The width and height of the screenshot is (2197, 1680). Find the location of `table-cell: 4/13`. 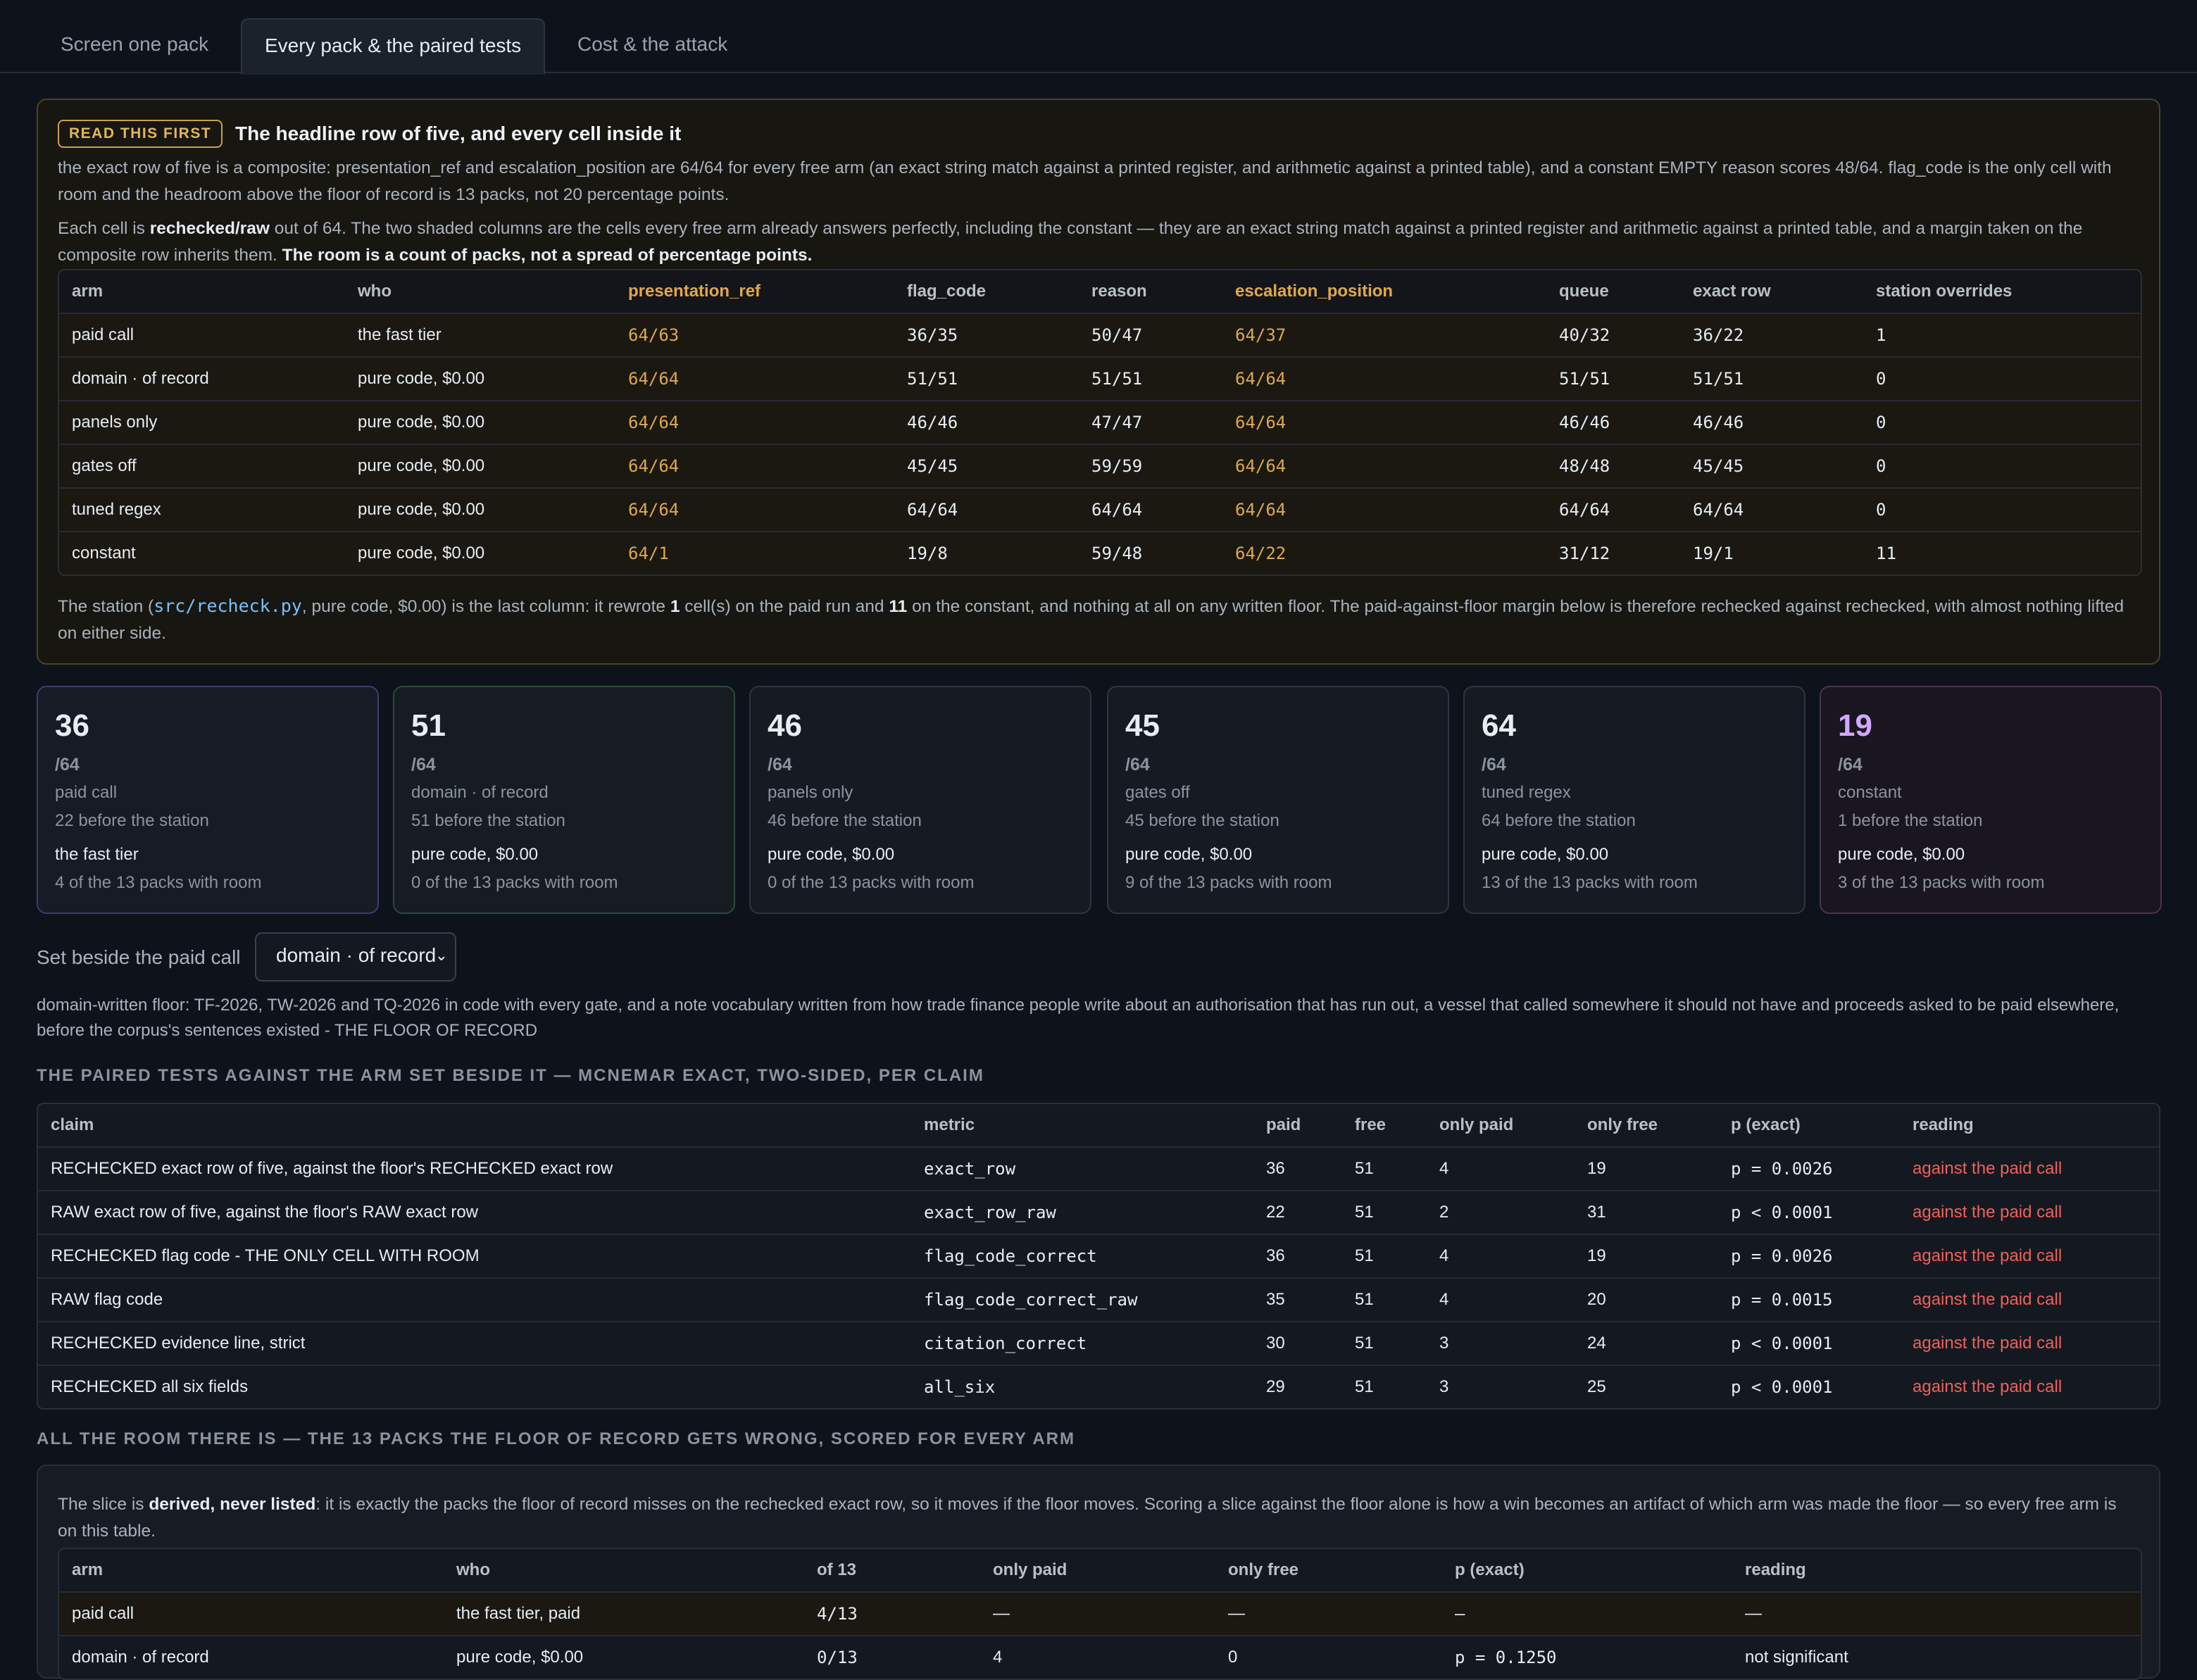

table-cell: 4/13 is located at coordinates (892, 1614).